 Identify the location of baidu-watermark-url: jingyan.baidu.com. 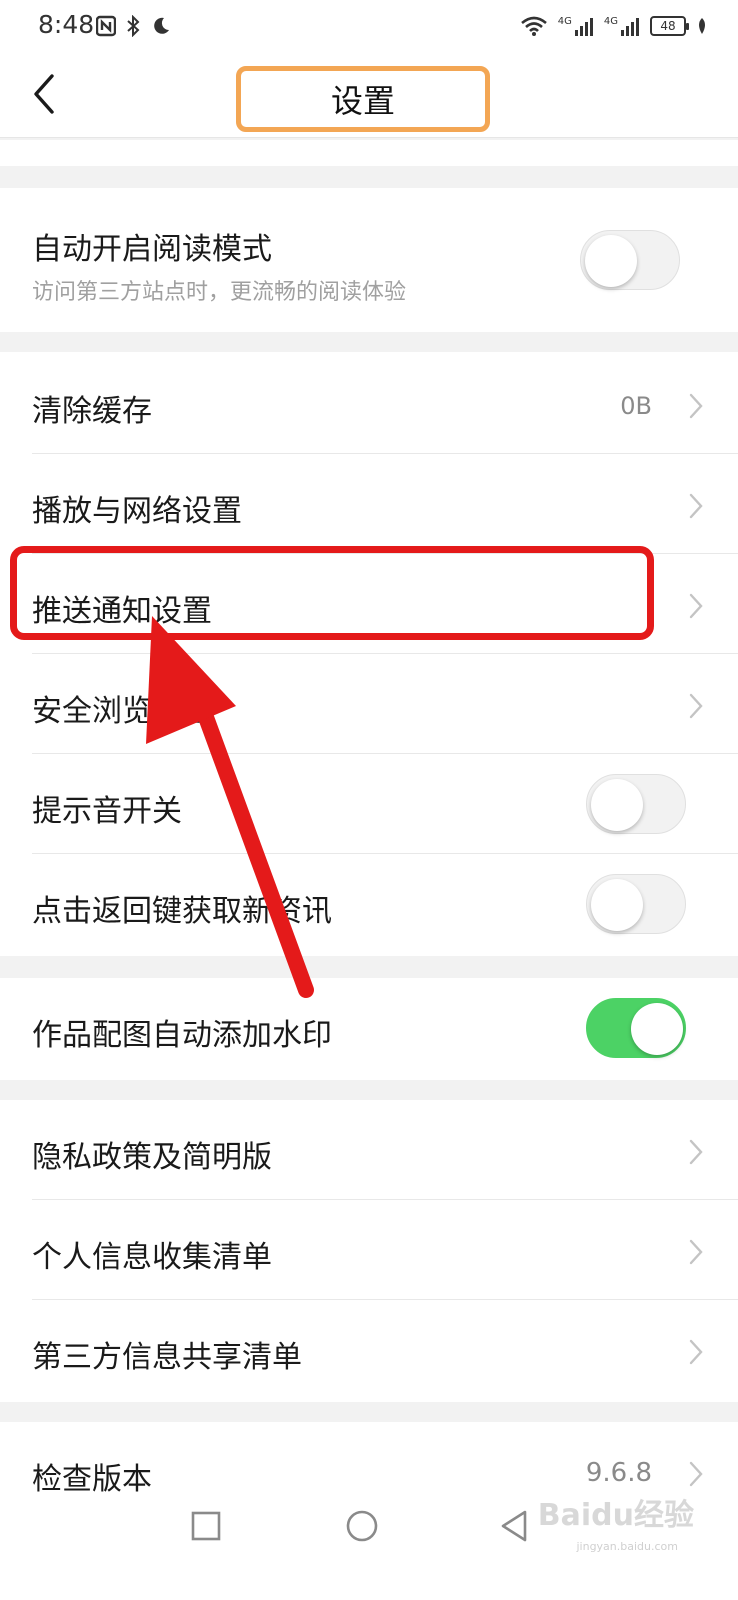
(627, 1546).